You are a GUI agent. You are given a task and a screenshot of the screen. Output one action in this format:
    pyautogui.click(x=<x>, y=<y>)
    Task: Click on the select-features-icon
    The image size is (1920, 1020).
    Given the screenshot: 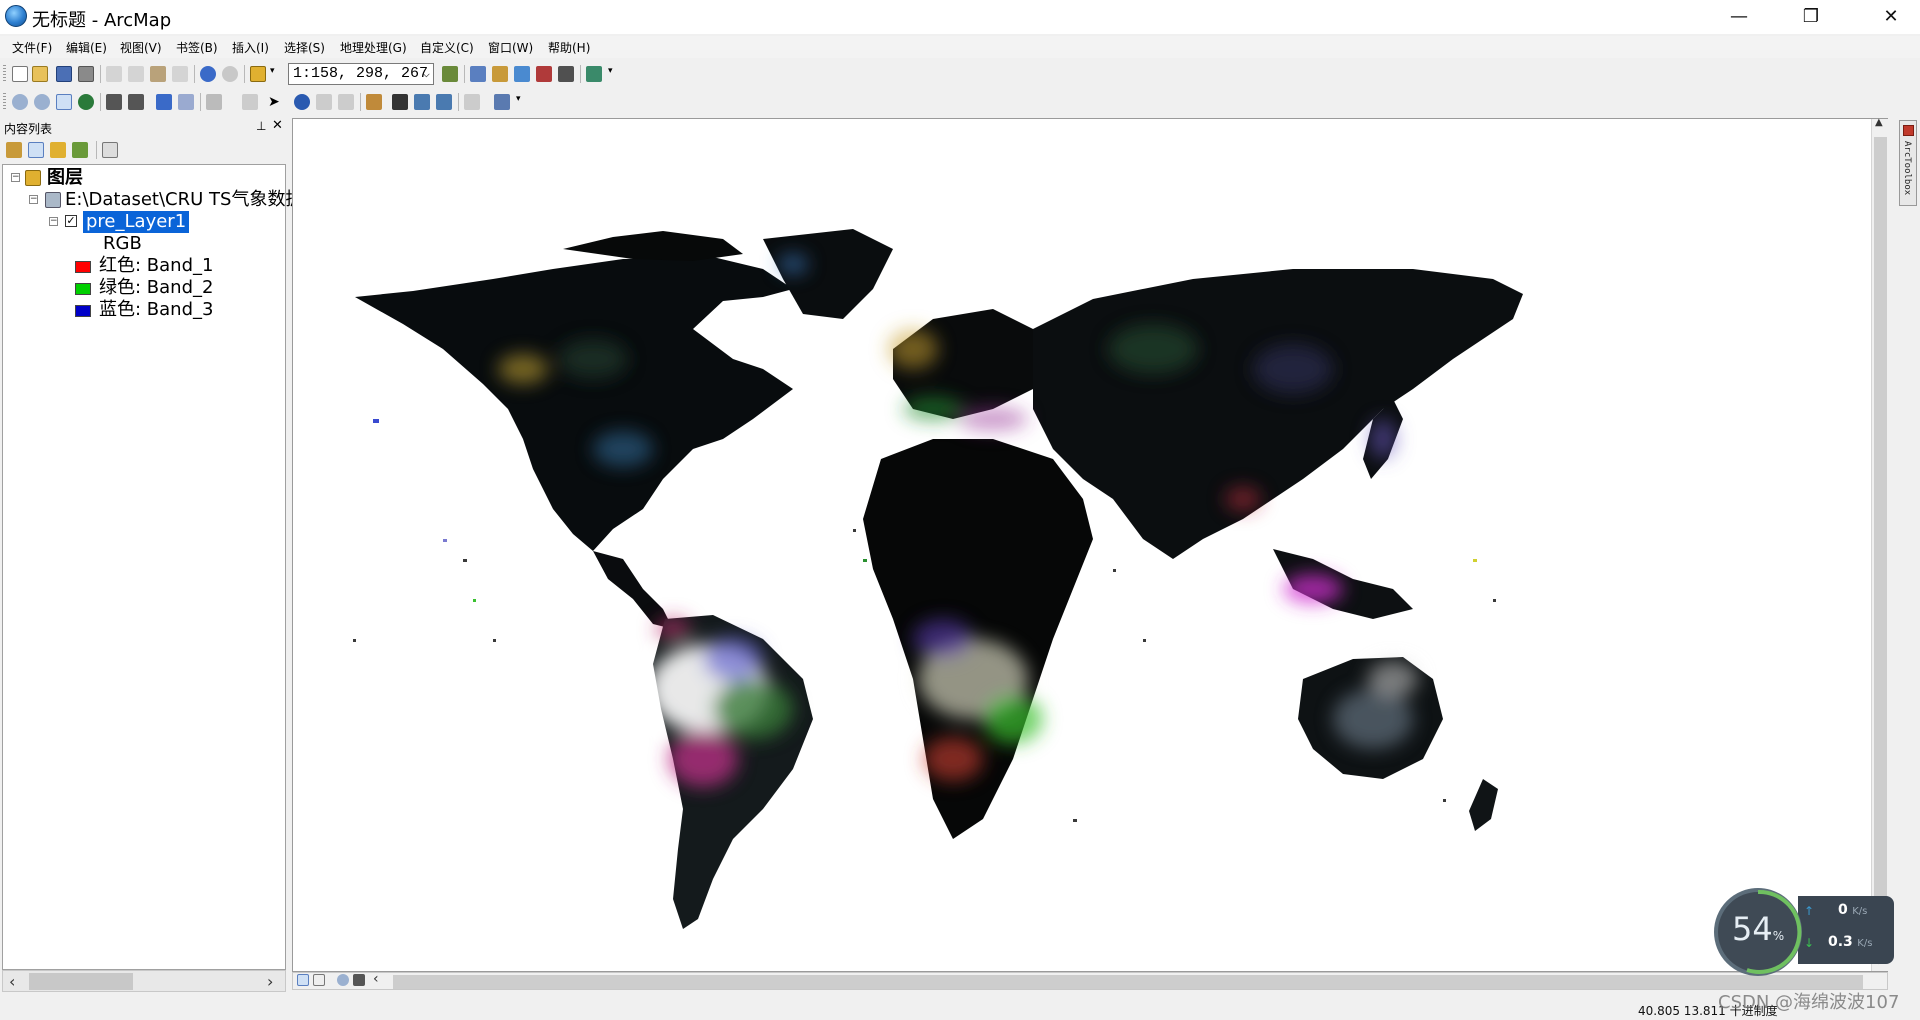 What is the action you would take?
    pyautogui.click(x=214, y=102)
    